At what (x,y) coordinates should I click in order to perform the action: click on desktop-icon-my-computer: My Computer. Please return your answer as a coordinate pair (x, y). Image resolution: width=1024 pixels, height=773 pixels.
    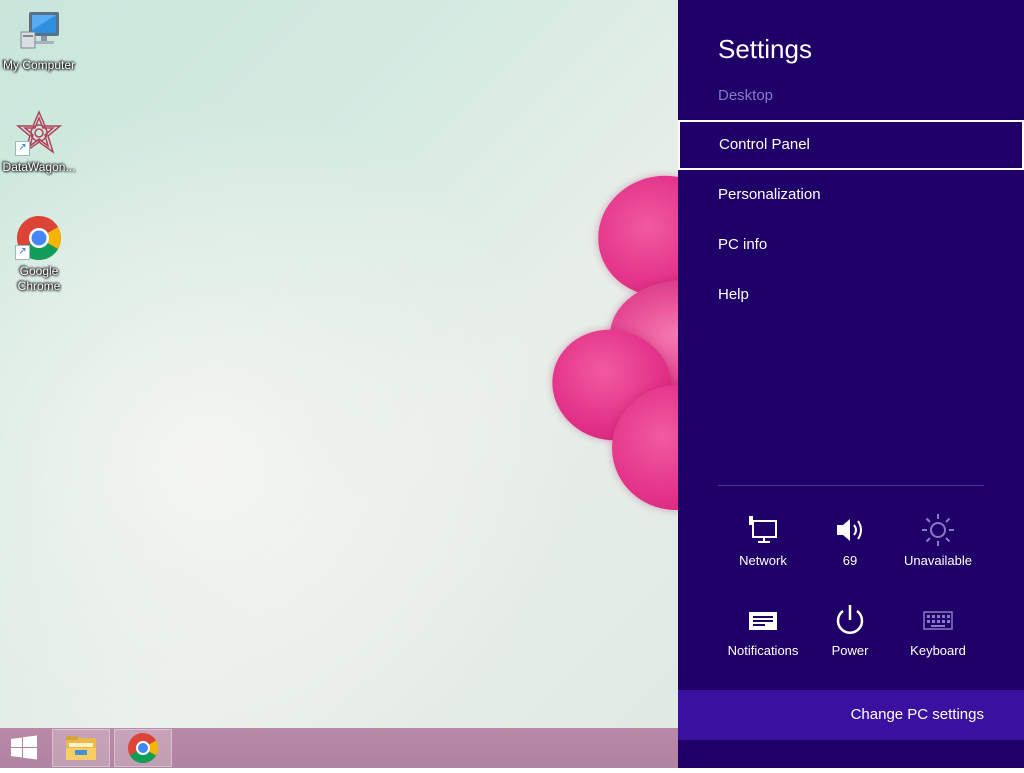
    Looking at the image, I should click on (39, 40).